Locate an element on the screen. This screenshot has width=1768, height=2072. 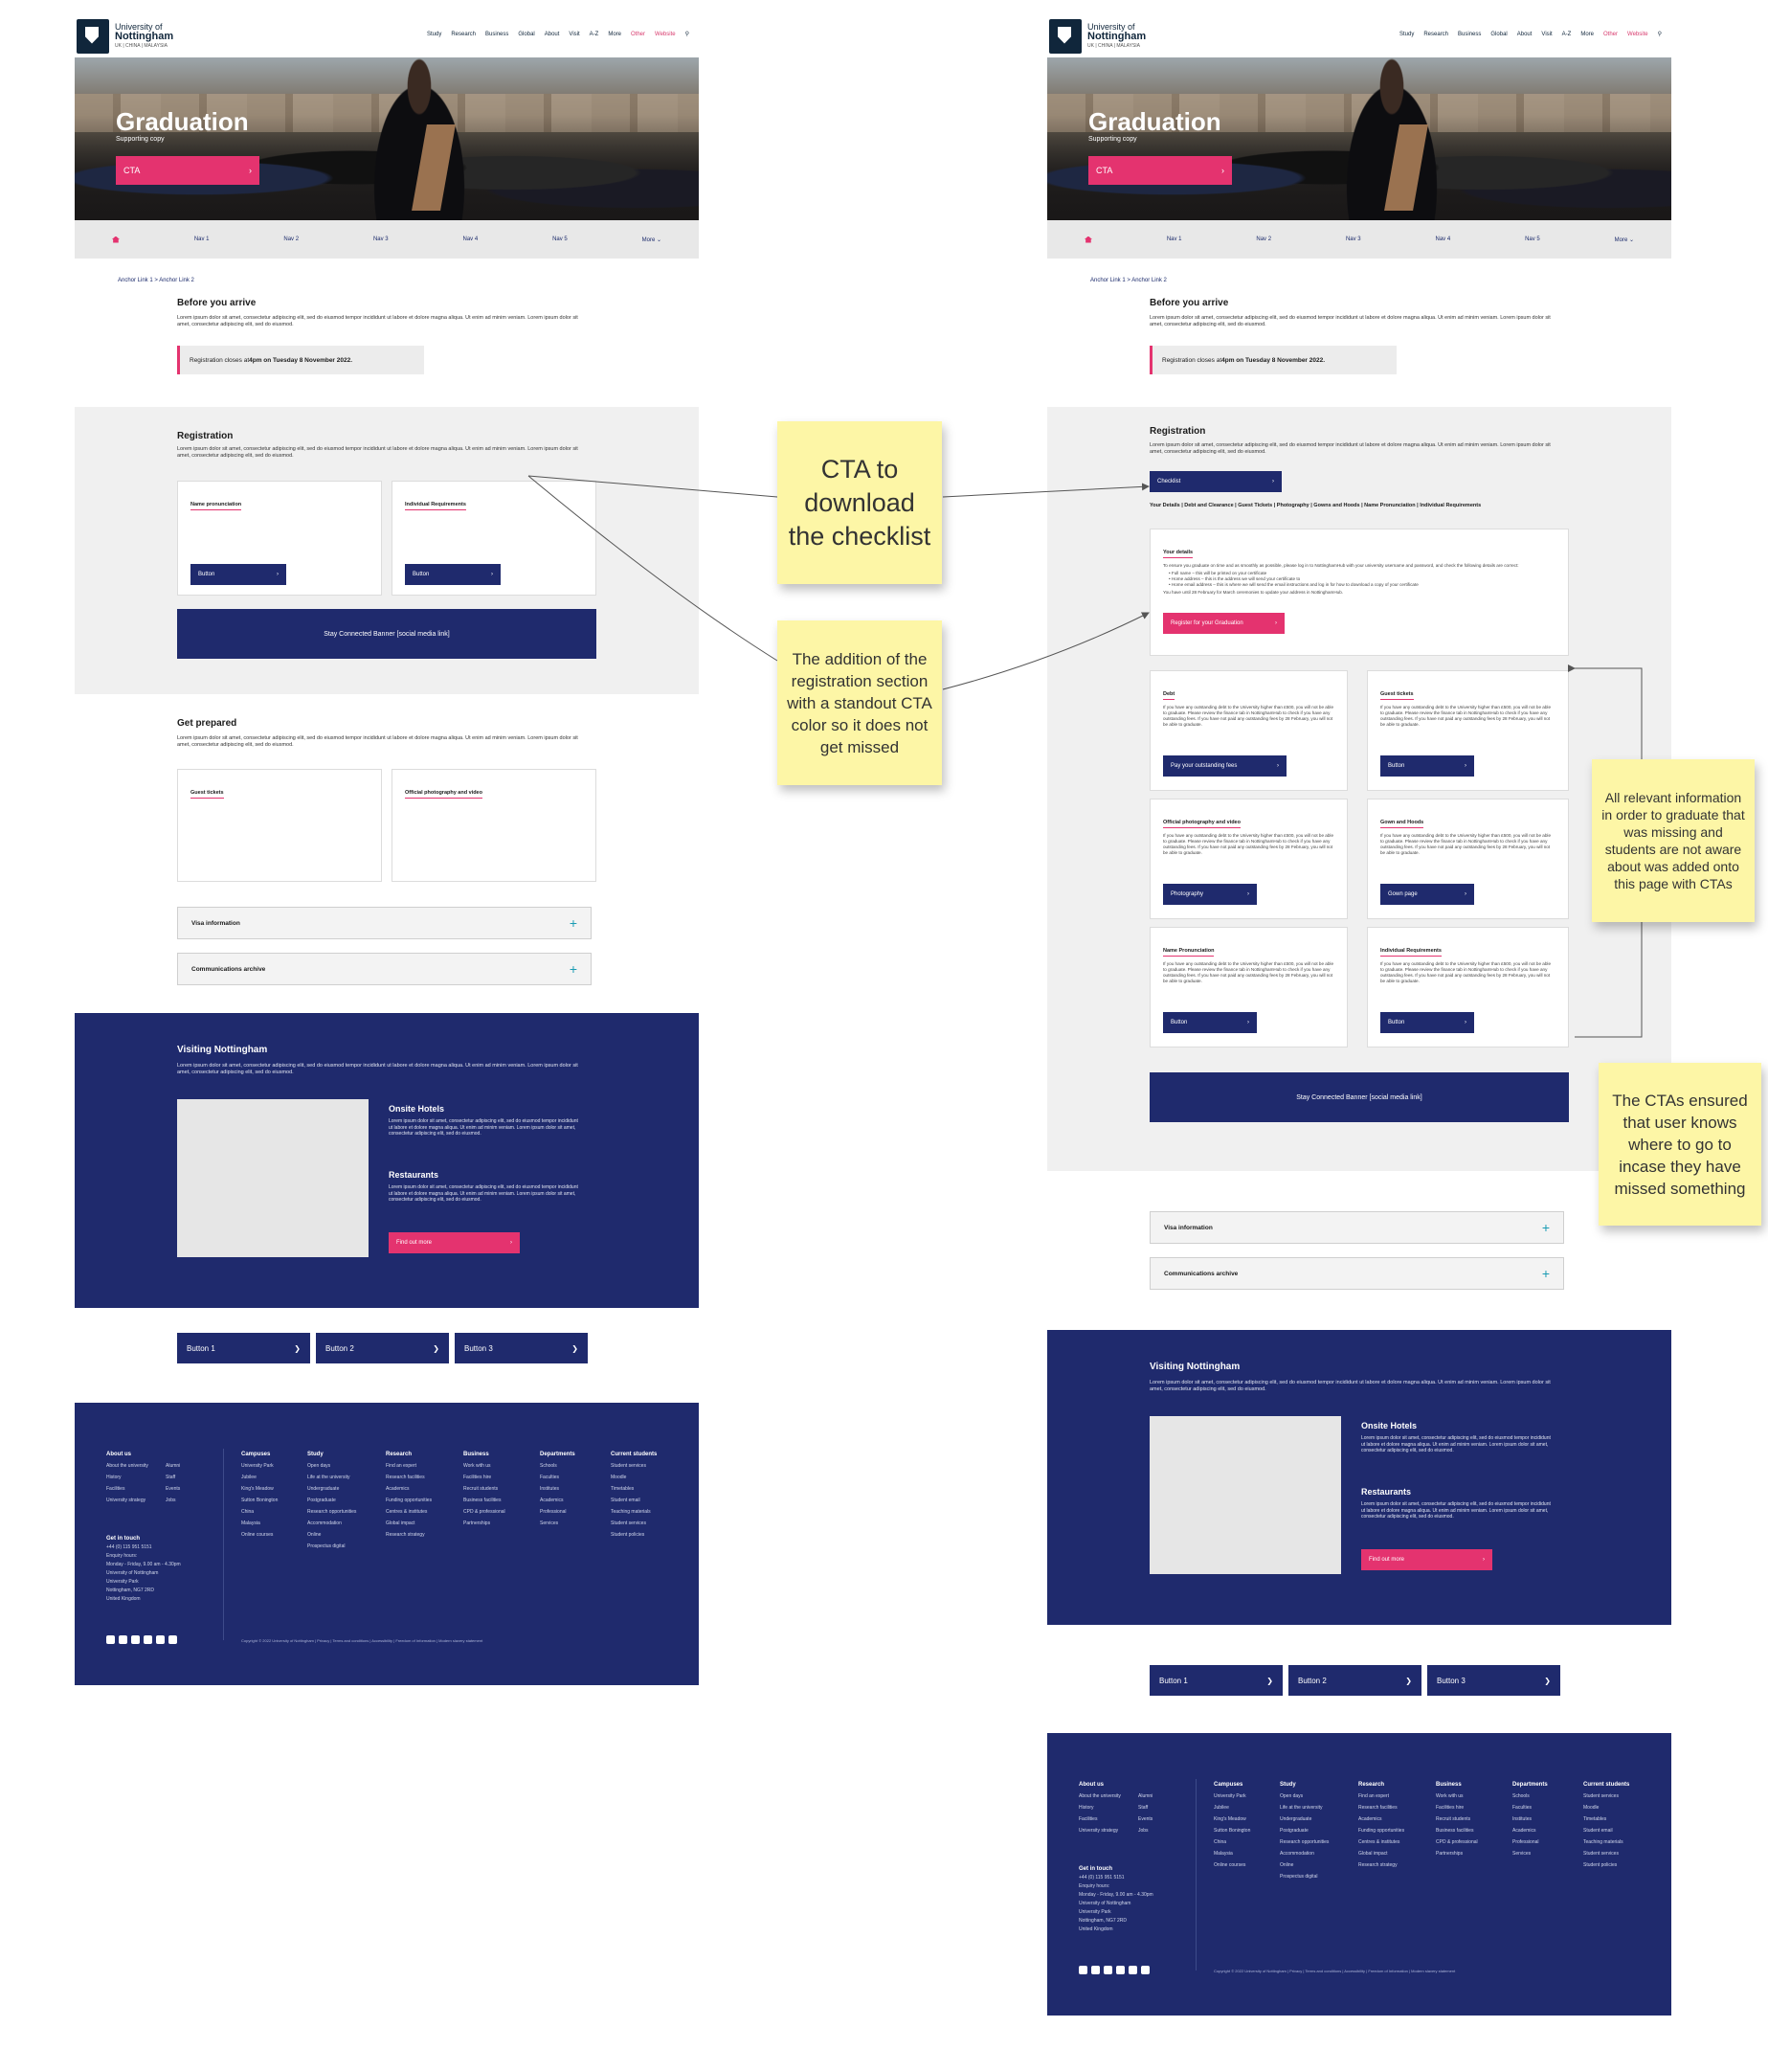
card-guest-tickets: Guest tickets is located at coordinates (279, 825).